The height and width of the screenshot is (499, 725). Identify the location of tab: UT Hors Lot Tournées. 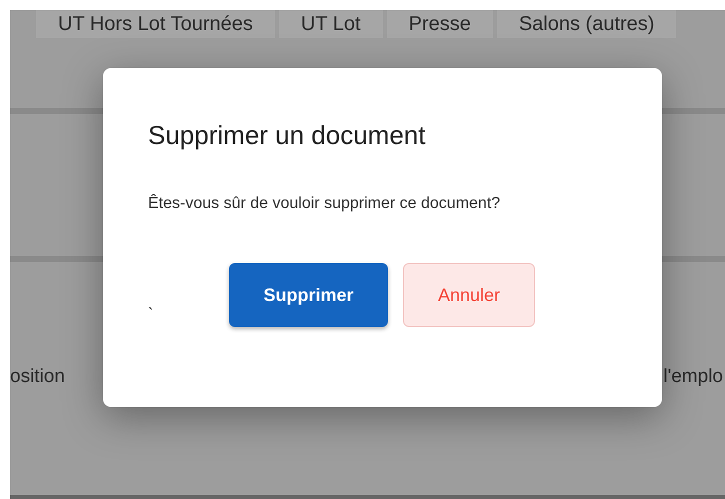
(155, 24).